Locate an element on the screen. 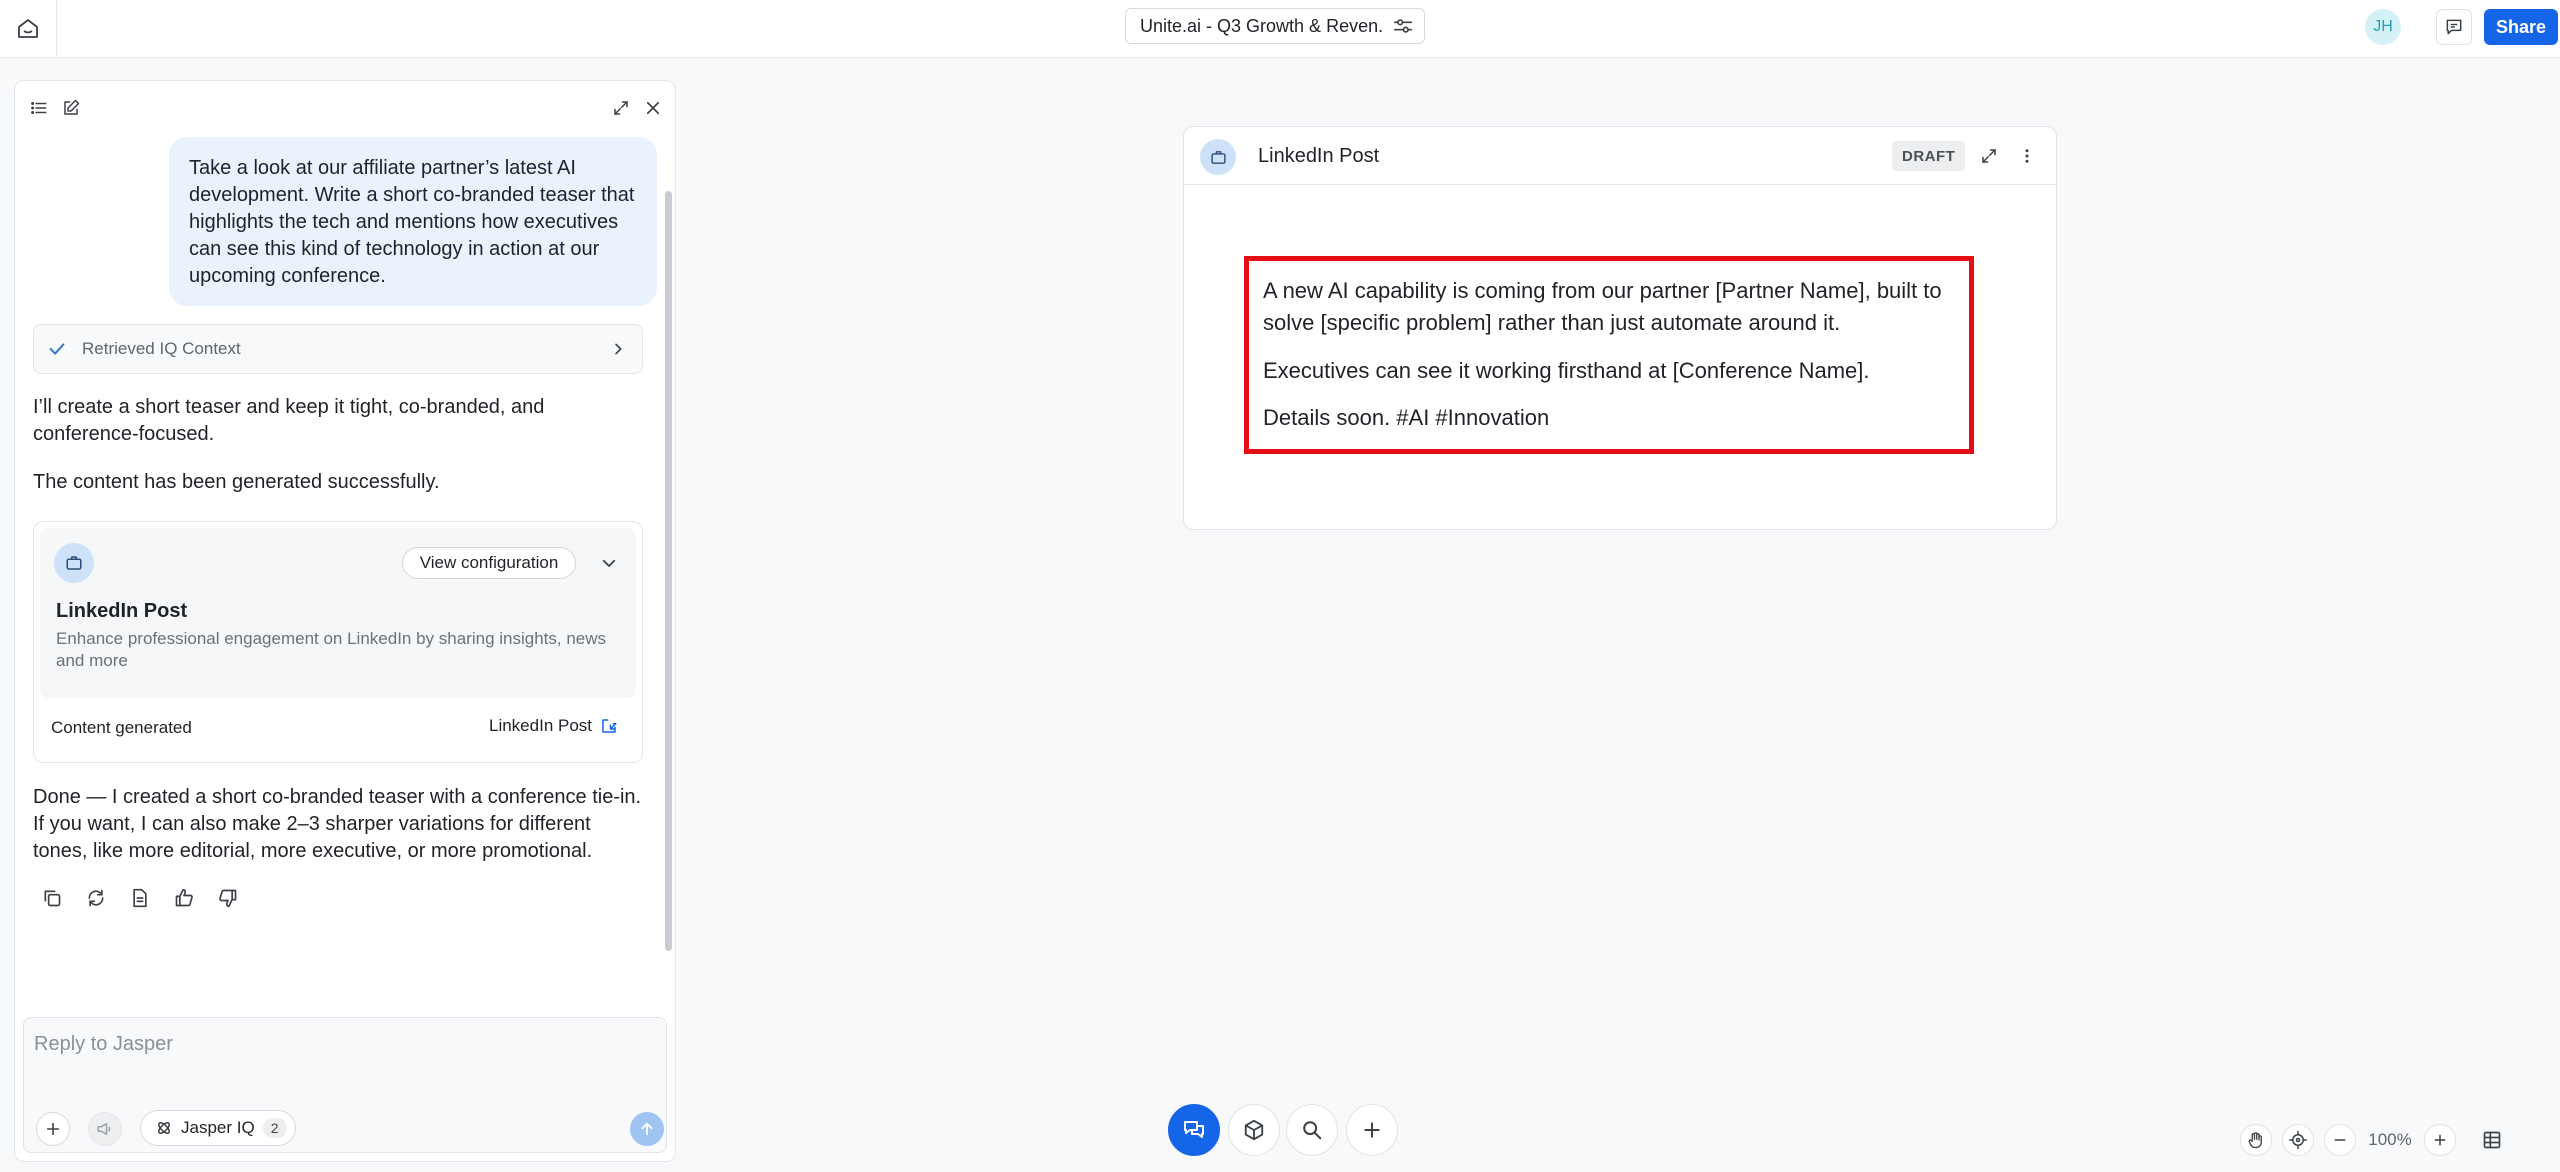  table-grid-icon is located at coordinates (2492, 1140).